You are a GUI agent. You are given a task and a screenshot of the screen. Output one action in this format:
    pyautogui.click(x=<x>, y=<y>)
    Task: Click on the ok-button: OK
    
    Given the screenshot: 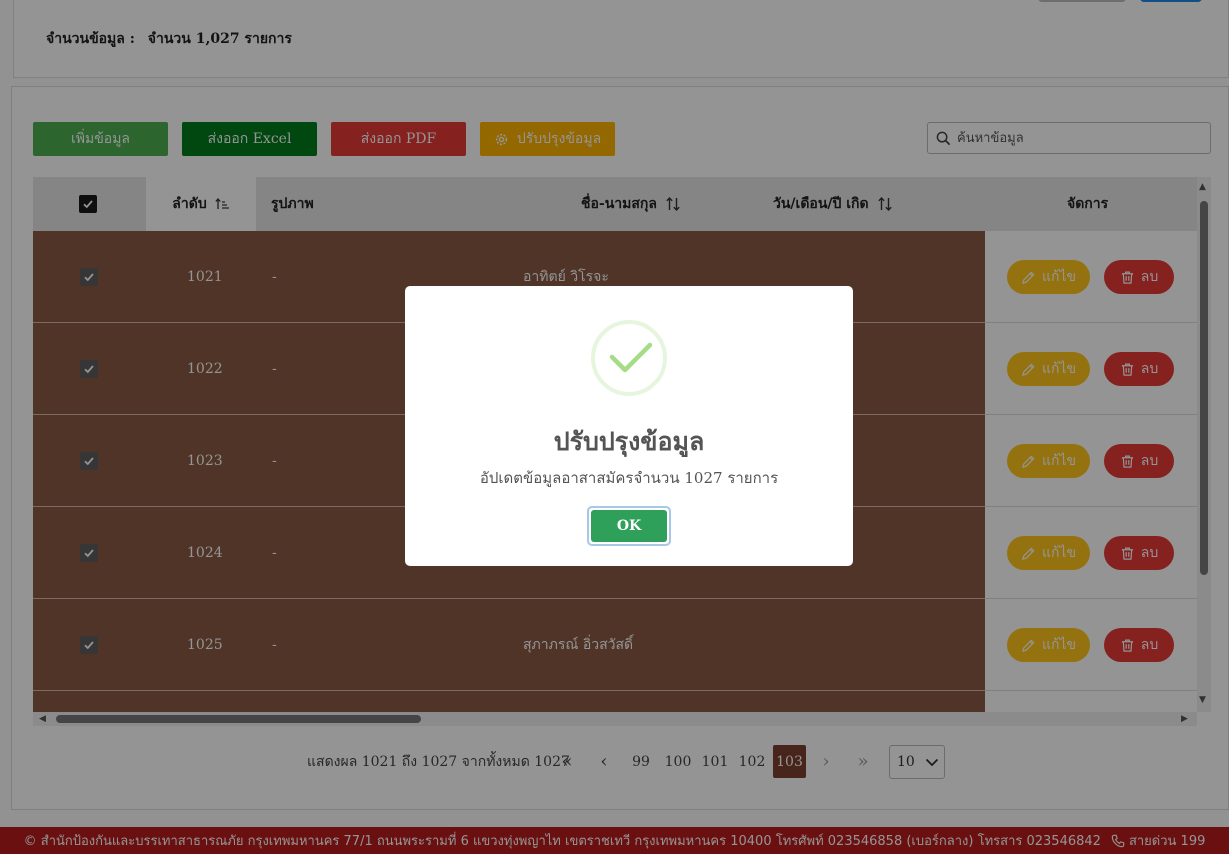 What is the action you would take?
    pyautogui.click(x=629, y=526)
    